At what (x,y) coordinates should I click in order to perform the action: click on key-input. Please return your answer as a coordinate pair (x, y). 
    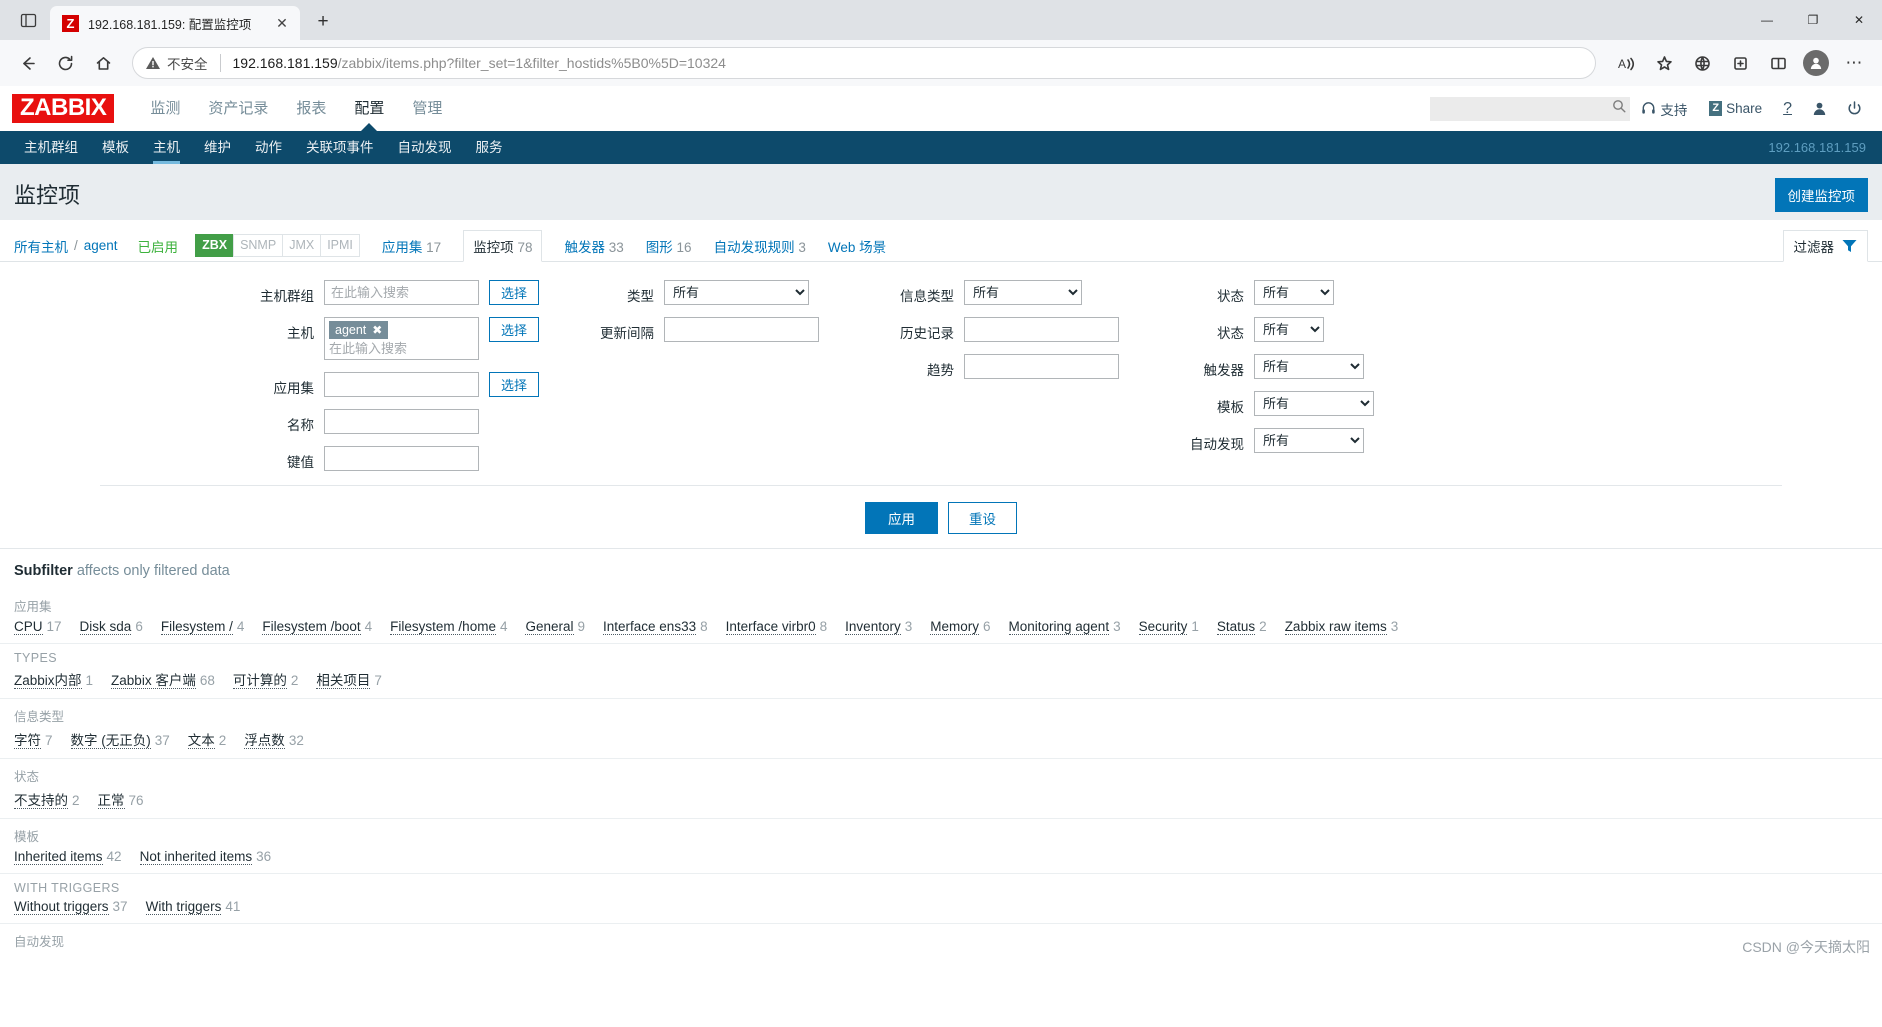
    Looking at the image, I should click on (401, 458).